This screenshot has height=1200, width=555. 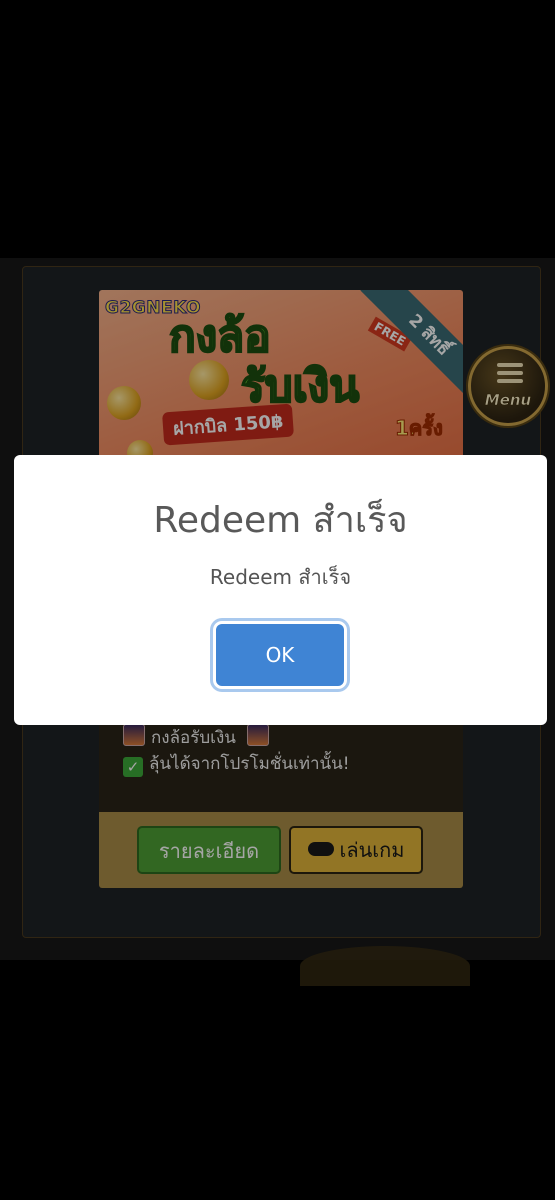 I want to click on ok-button: OK, so click(x=280, y=655).